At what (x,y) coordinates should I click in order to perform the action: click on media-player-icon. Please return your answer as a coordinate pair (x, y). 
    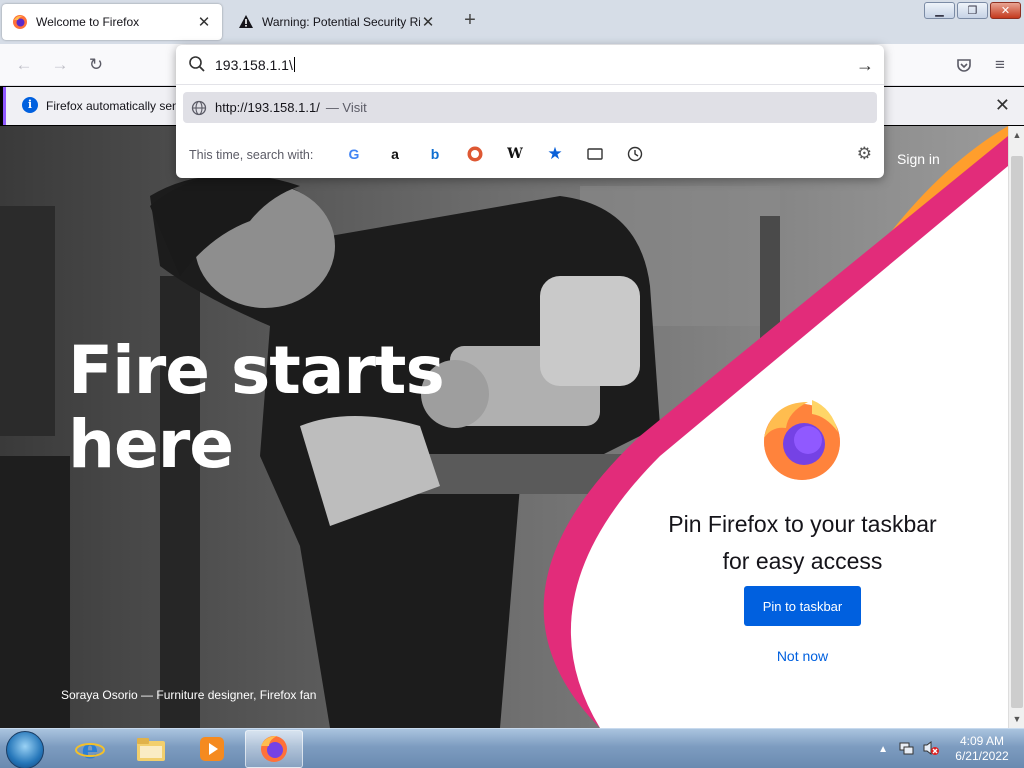
    Looking at the image, I should click on (212, 749).